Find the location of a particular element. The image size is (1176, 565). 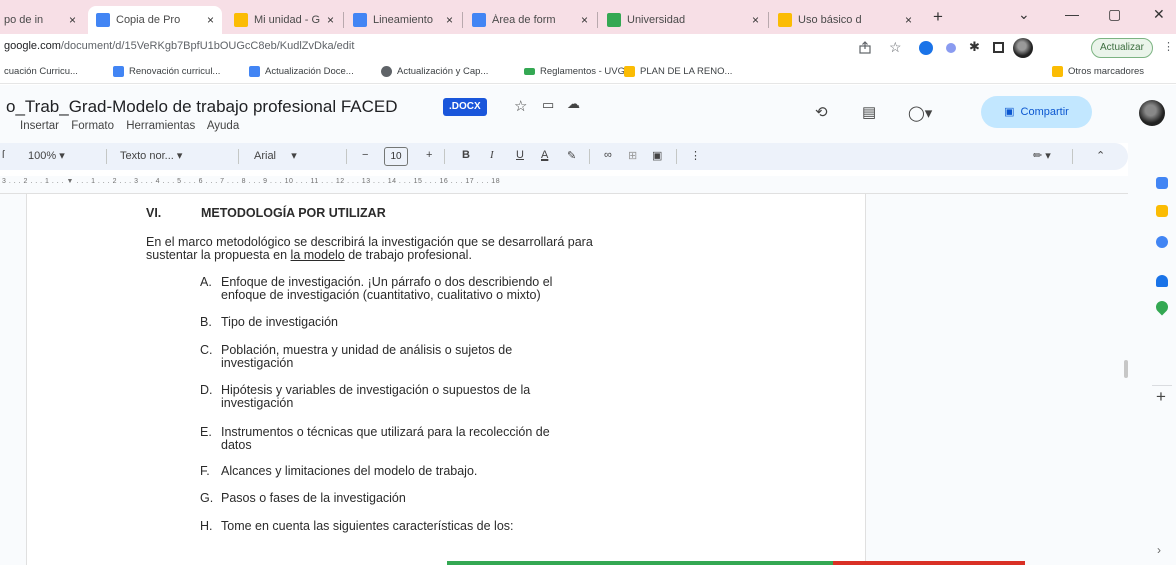

section-heading: METODOLOGÍA POR UTILIZAR is located at coordinates (293, 213).